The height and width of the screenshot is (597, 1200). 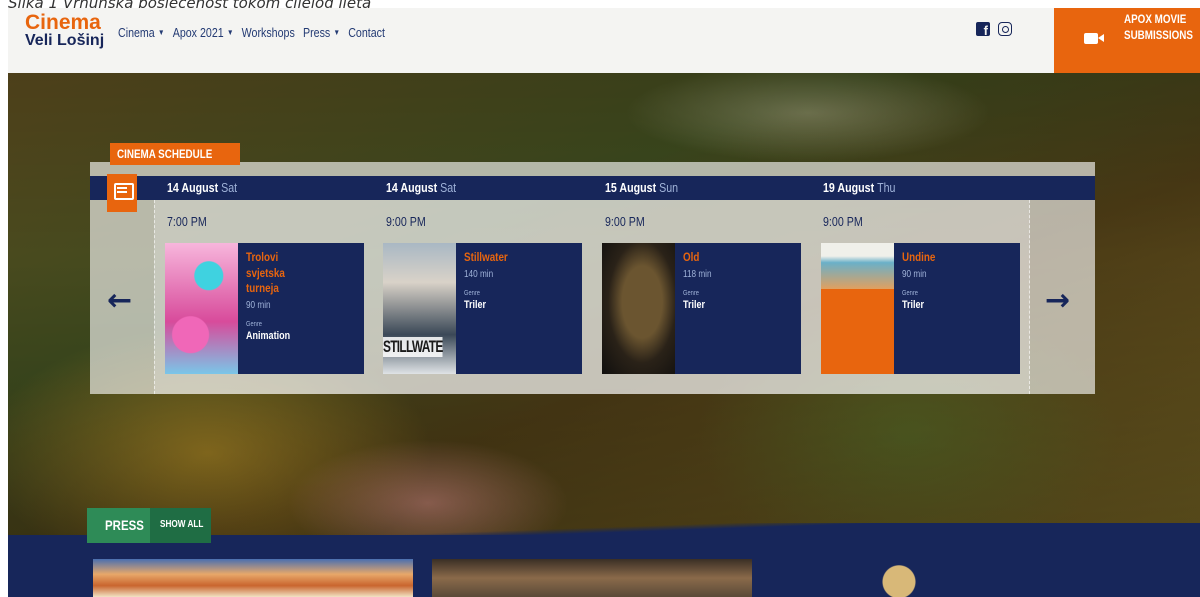 I want to click on instagram-icon, so click(x=1005, y=29).